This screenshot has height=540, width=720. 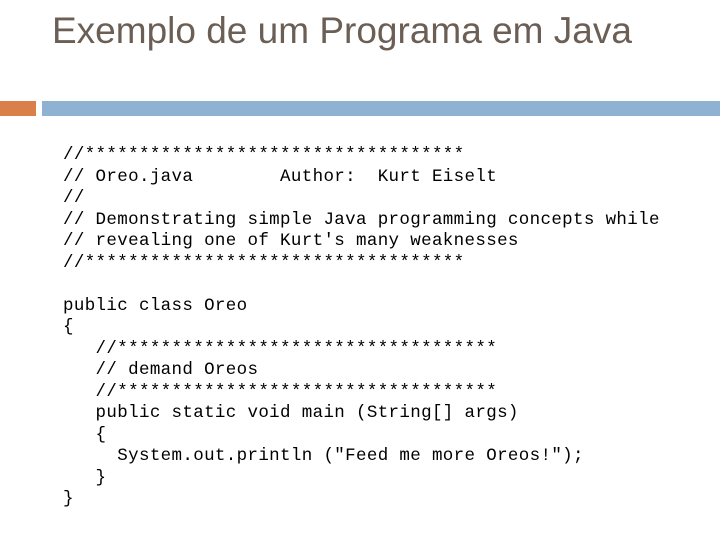 What do you see at coordinates (161, 370) in the screenshot?
I see `code-line: // demand Oreos` at bounding box center [161, 370].